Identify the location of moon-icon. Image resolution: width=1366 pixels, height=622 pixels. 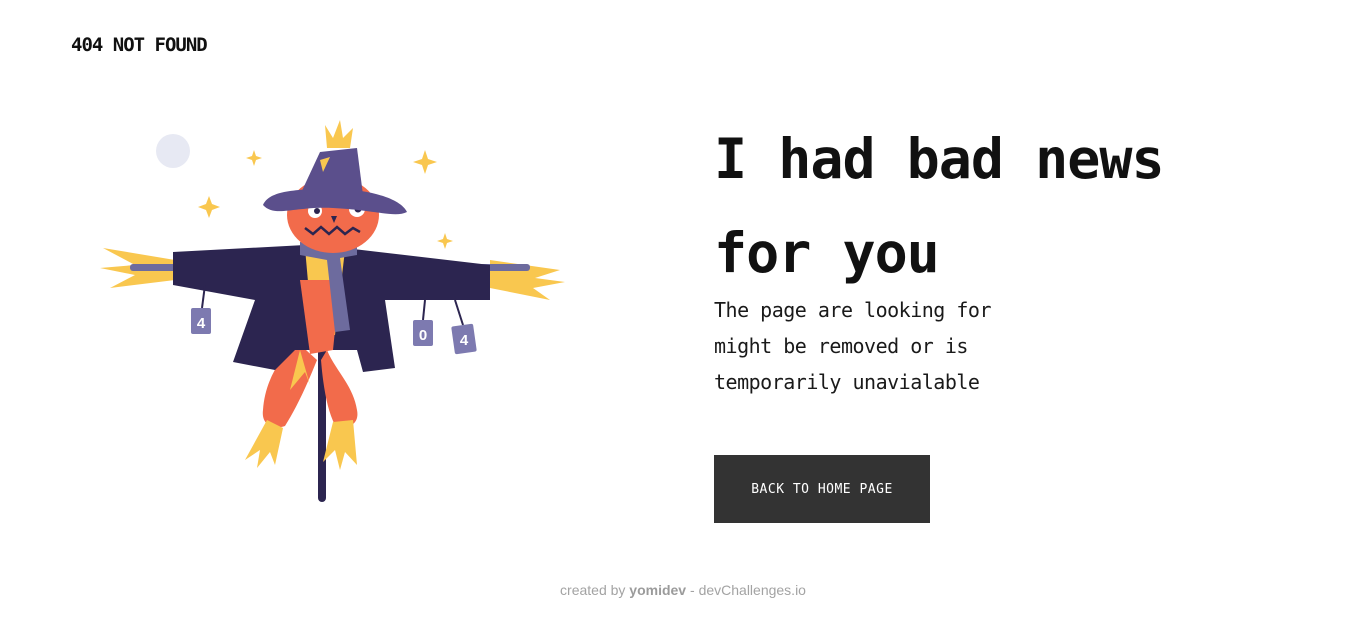
(173, 151).